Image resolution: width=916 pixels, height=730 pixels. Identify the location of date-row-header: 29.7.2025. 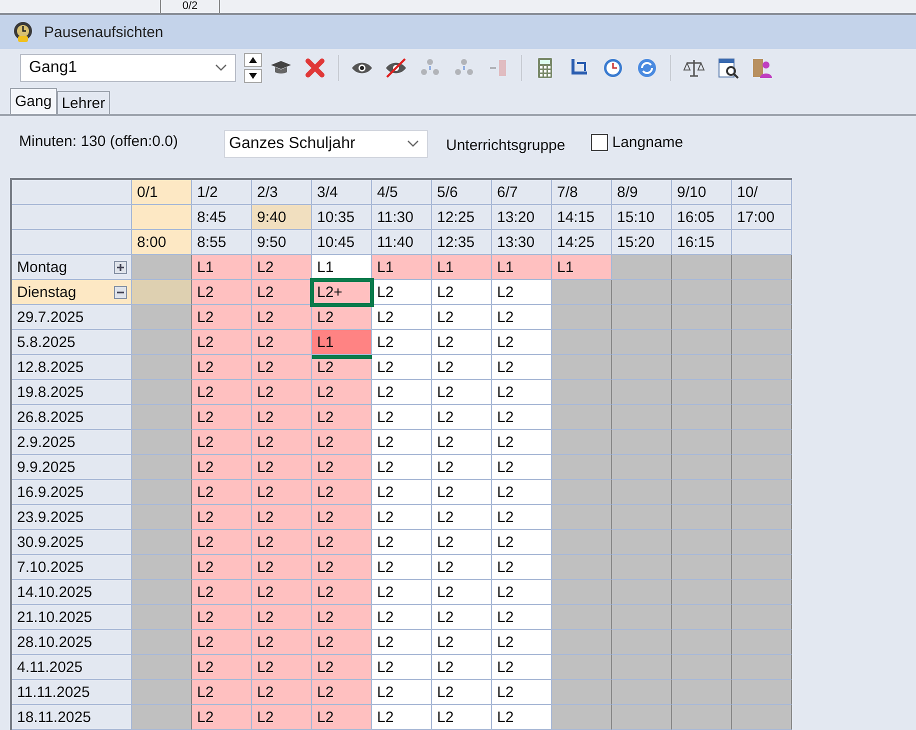
(72, 317).